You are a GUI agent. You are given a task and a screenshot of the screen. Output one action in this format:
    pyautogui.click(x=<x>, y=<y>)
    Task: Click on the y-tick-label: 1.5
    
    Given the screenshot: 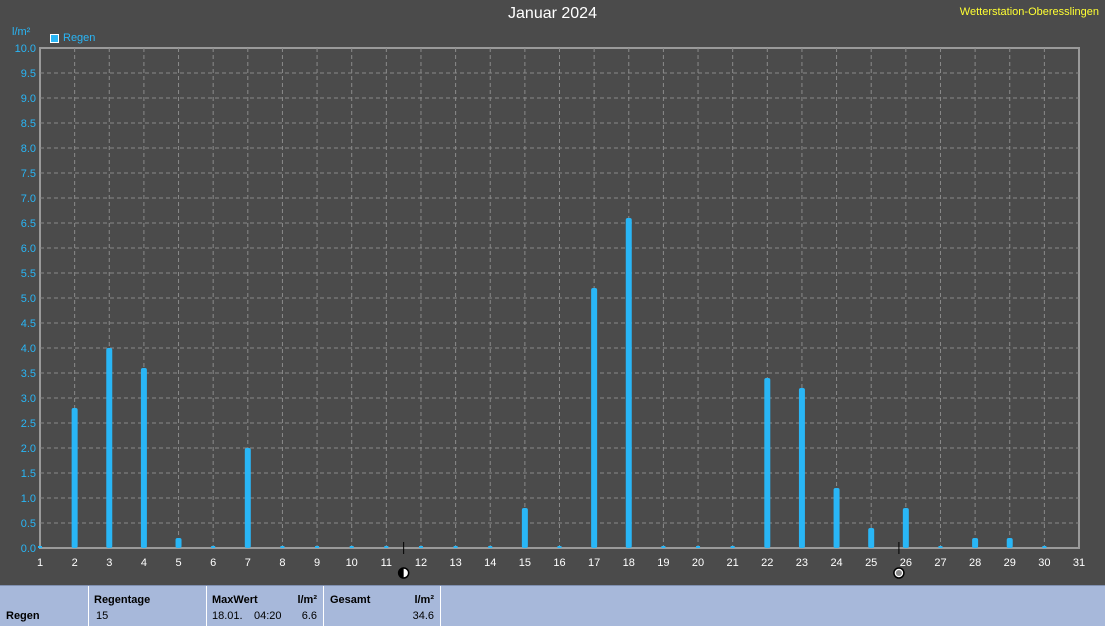 What is the action you would take?
    pyautogui.click(x=28, y=474)
    